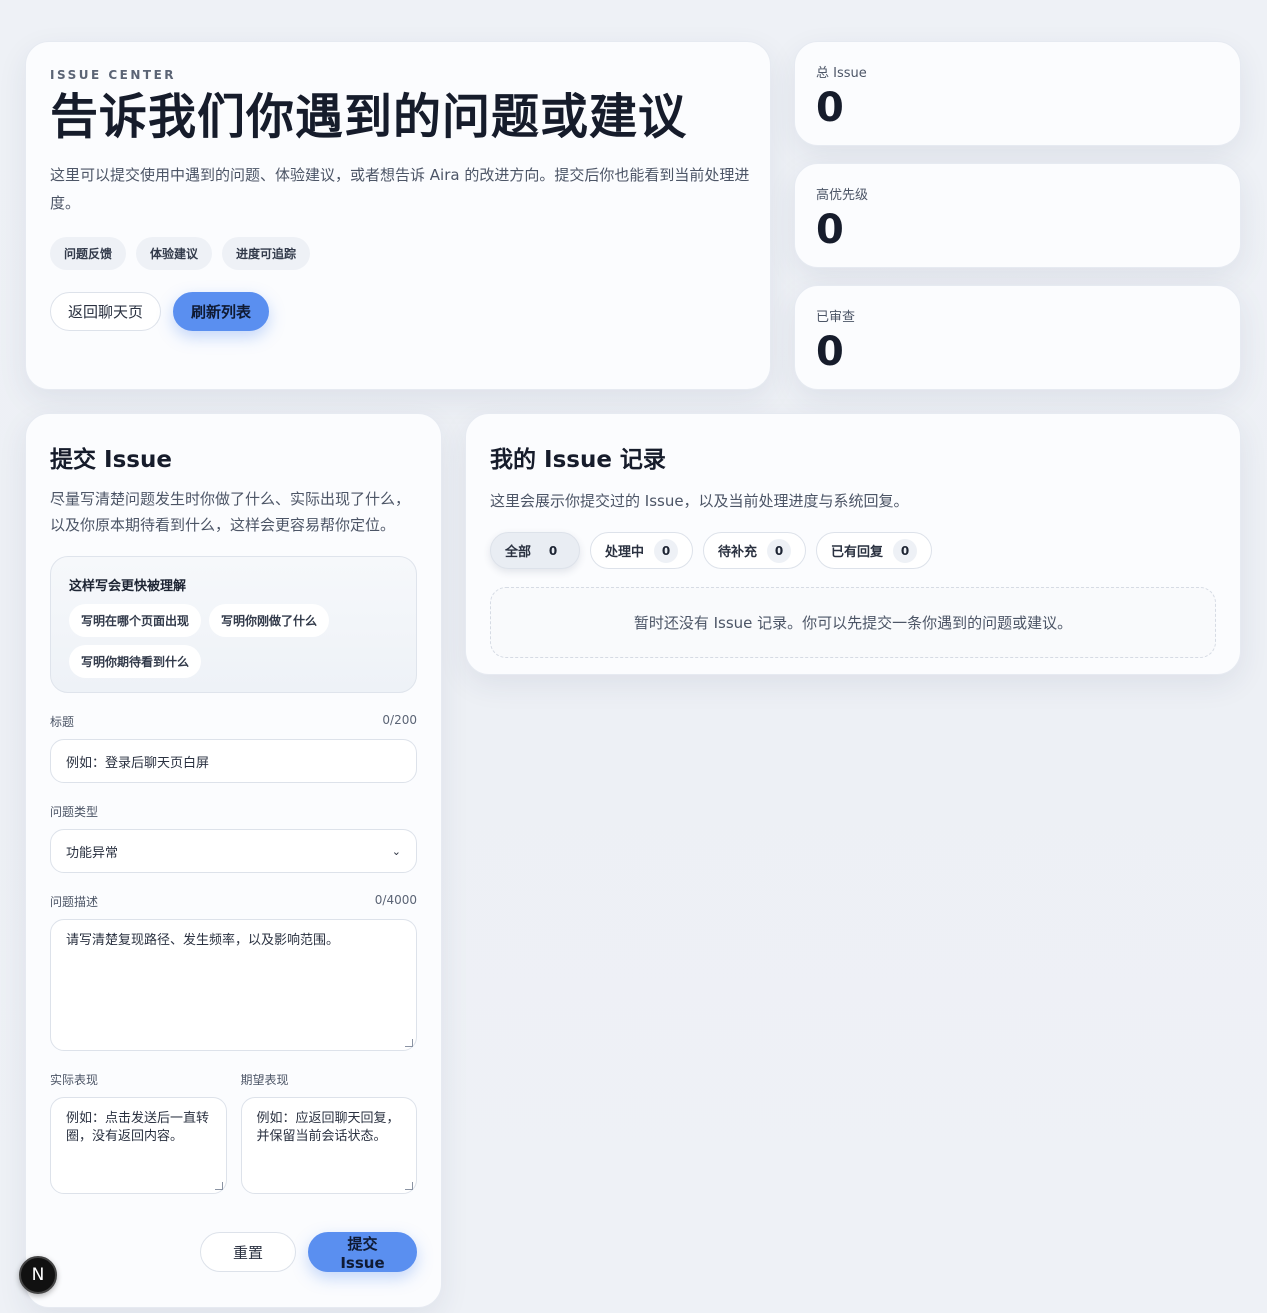 The height and width of the screenshot is (1313, 1267). What do you see at coordinates (233, 761) in the screenshot?
I see `title-input: 例如：登录后聊天页白屏` at bounding box center [233, 761].